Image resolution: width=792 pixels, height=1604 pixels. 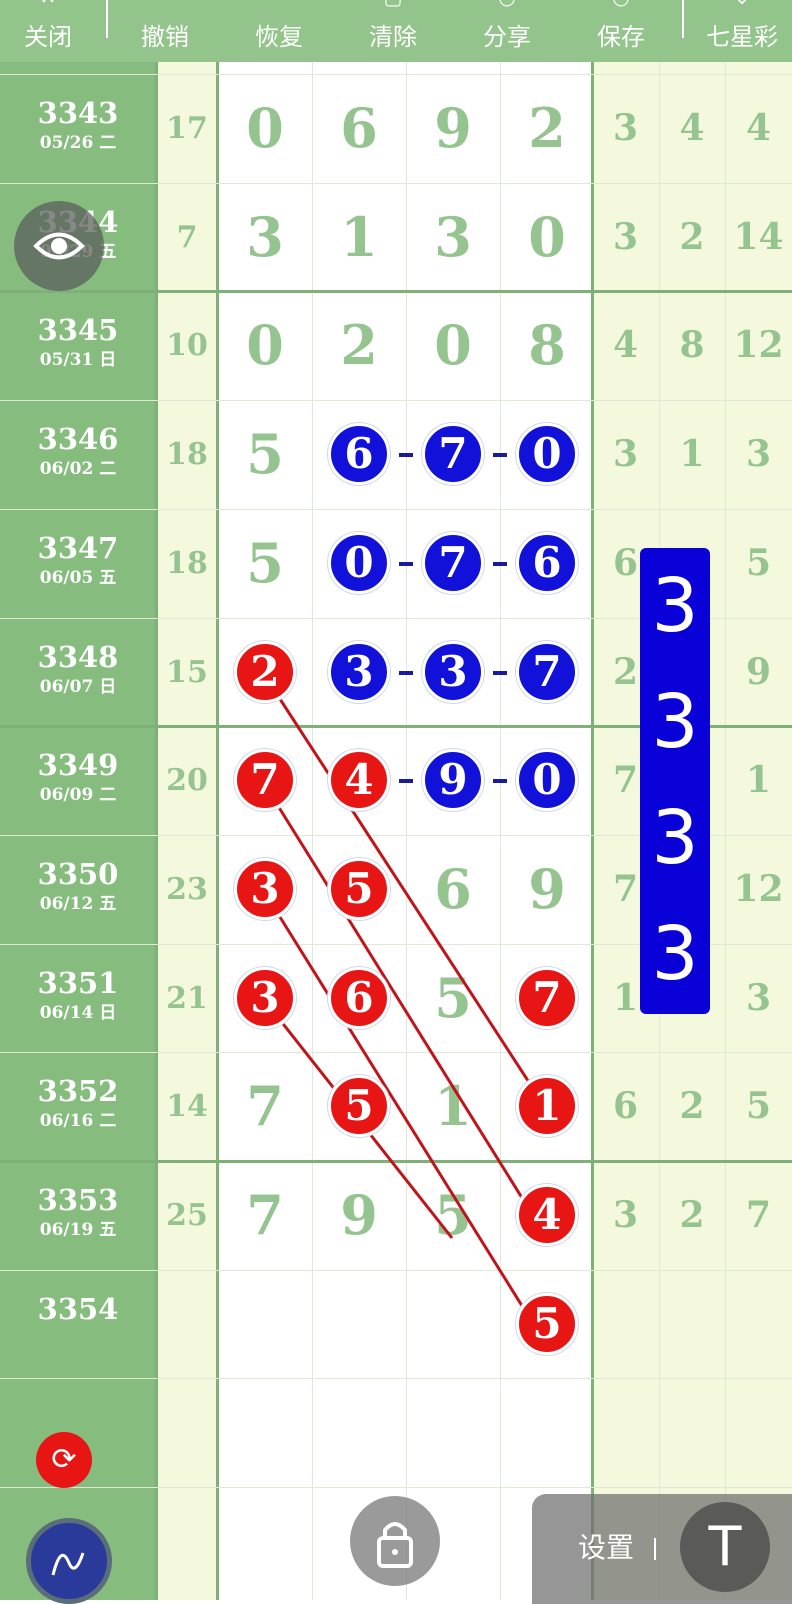 I want to click on close-button: ✕ 关闭, so click(x=48, y=31).